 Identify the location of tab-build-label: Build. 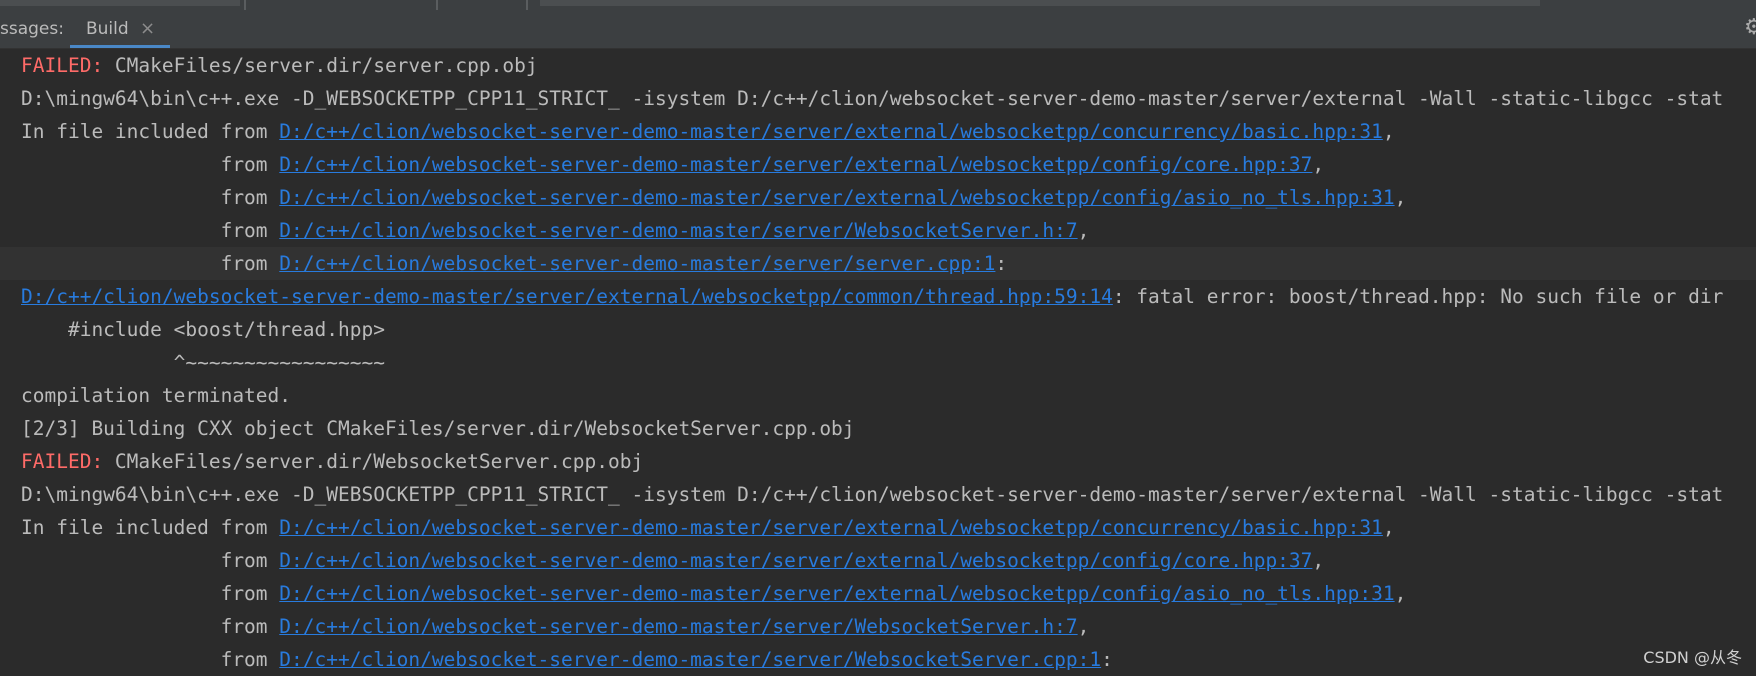
(107, 29).